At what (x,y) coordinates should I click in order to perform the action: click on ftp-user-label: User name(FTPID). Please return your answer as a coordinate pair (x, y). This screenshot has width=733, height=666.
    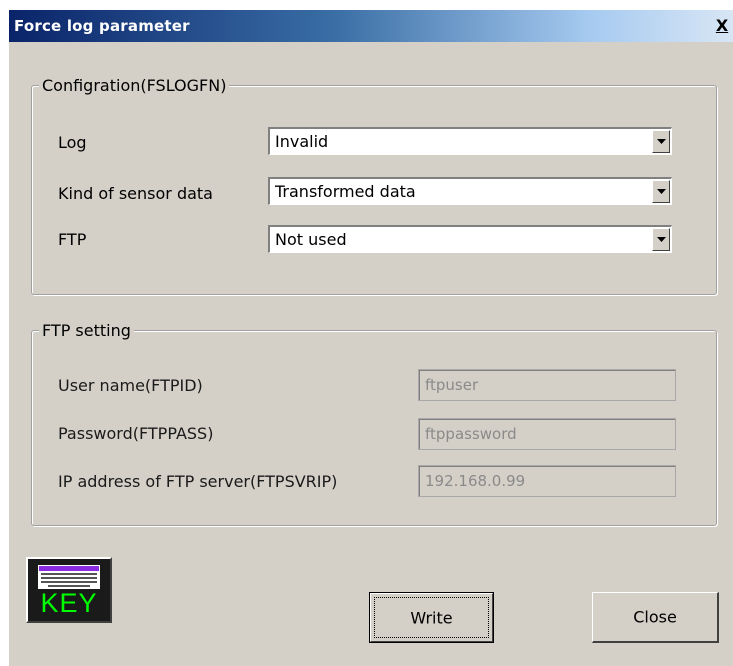
    Looking at the image, I should click on (130, 385).